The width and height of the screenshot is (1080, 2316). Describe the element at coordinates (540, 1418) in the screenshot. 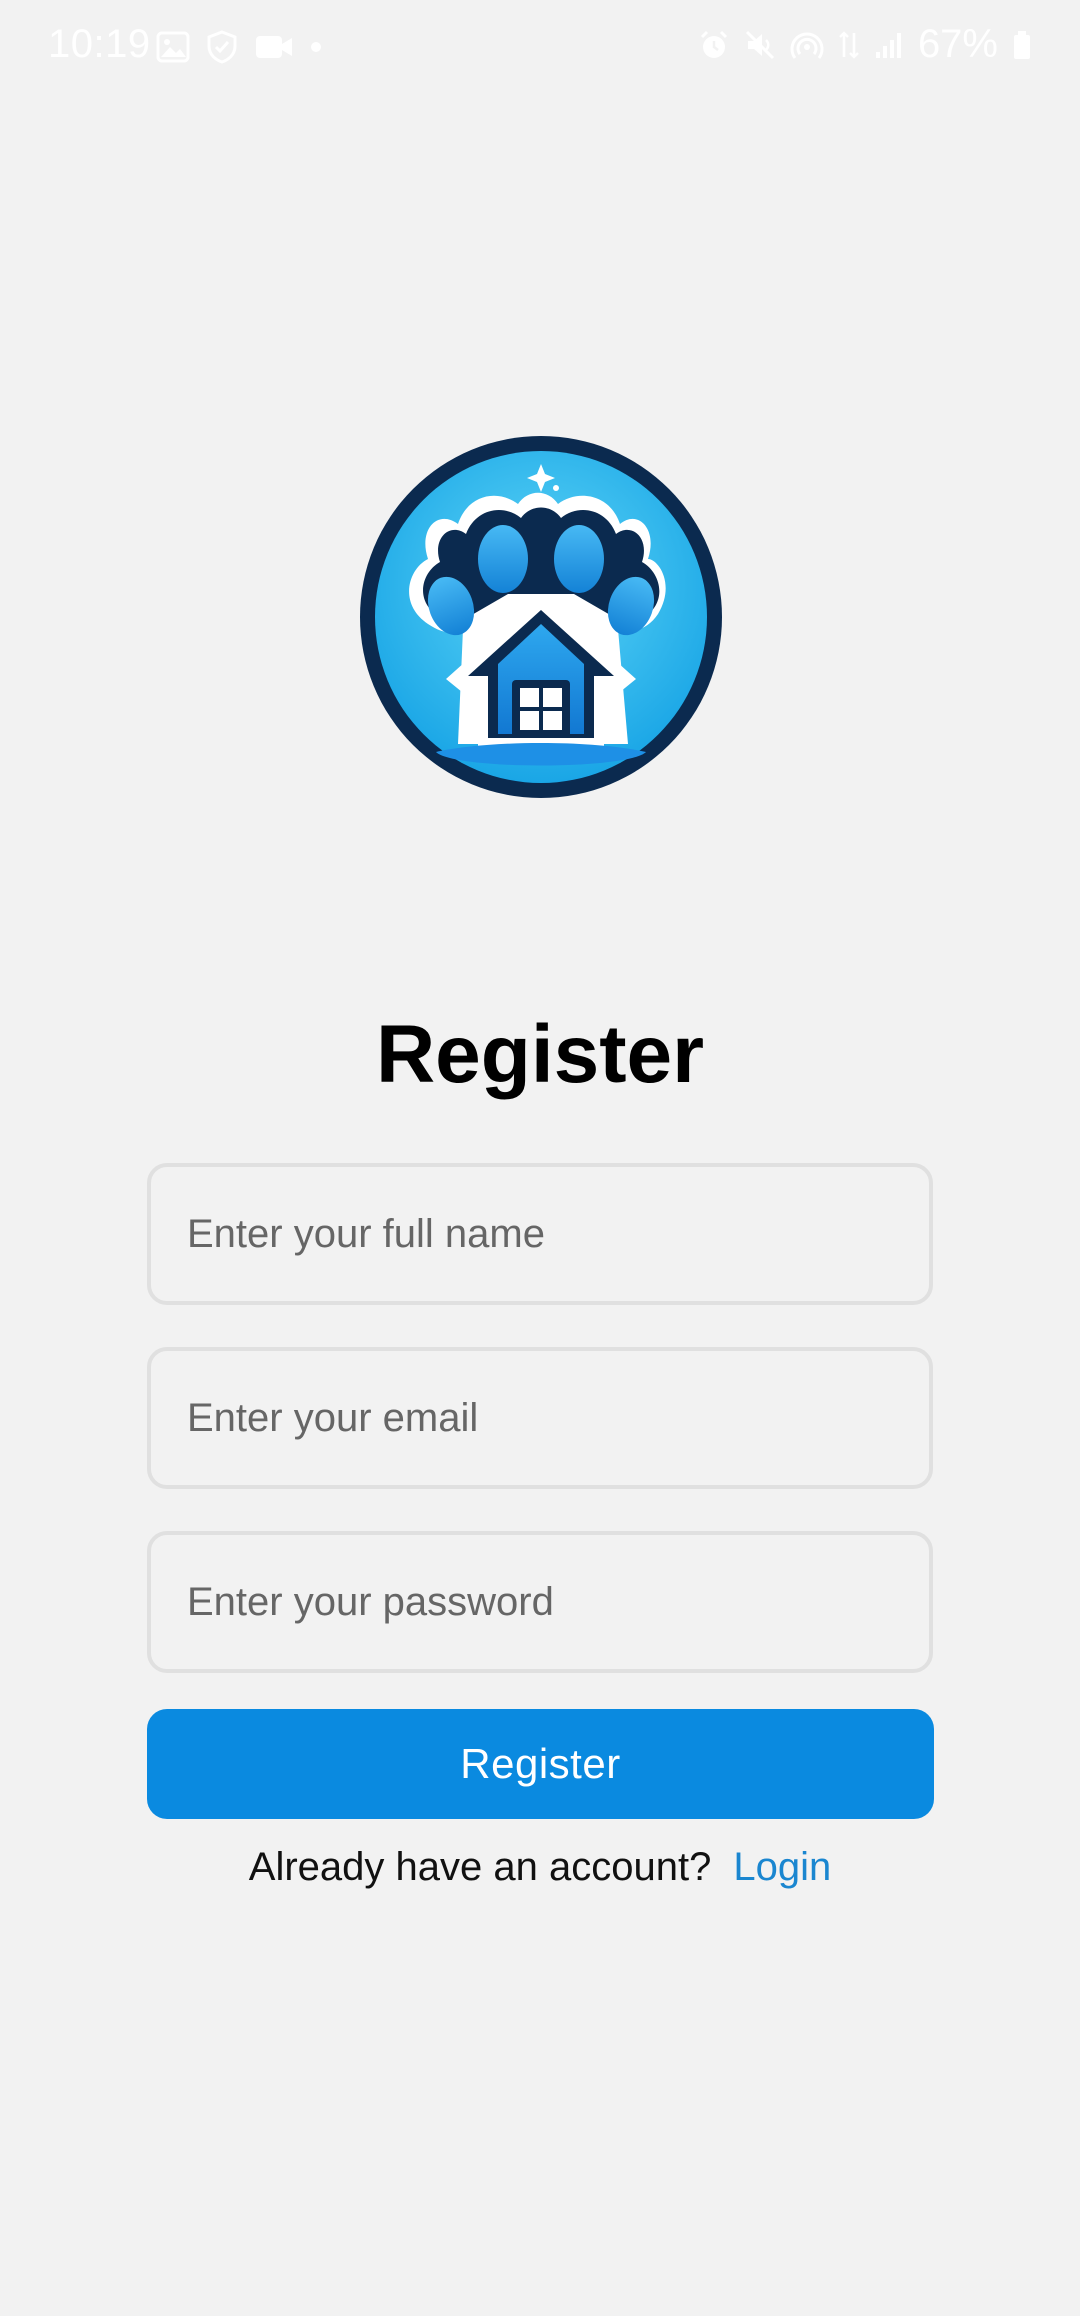

I see `email-input` at that location.